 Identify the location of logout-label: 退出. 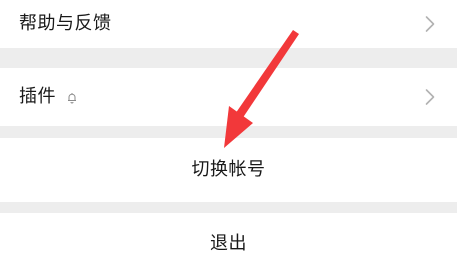
(228, 243).